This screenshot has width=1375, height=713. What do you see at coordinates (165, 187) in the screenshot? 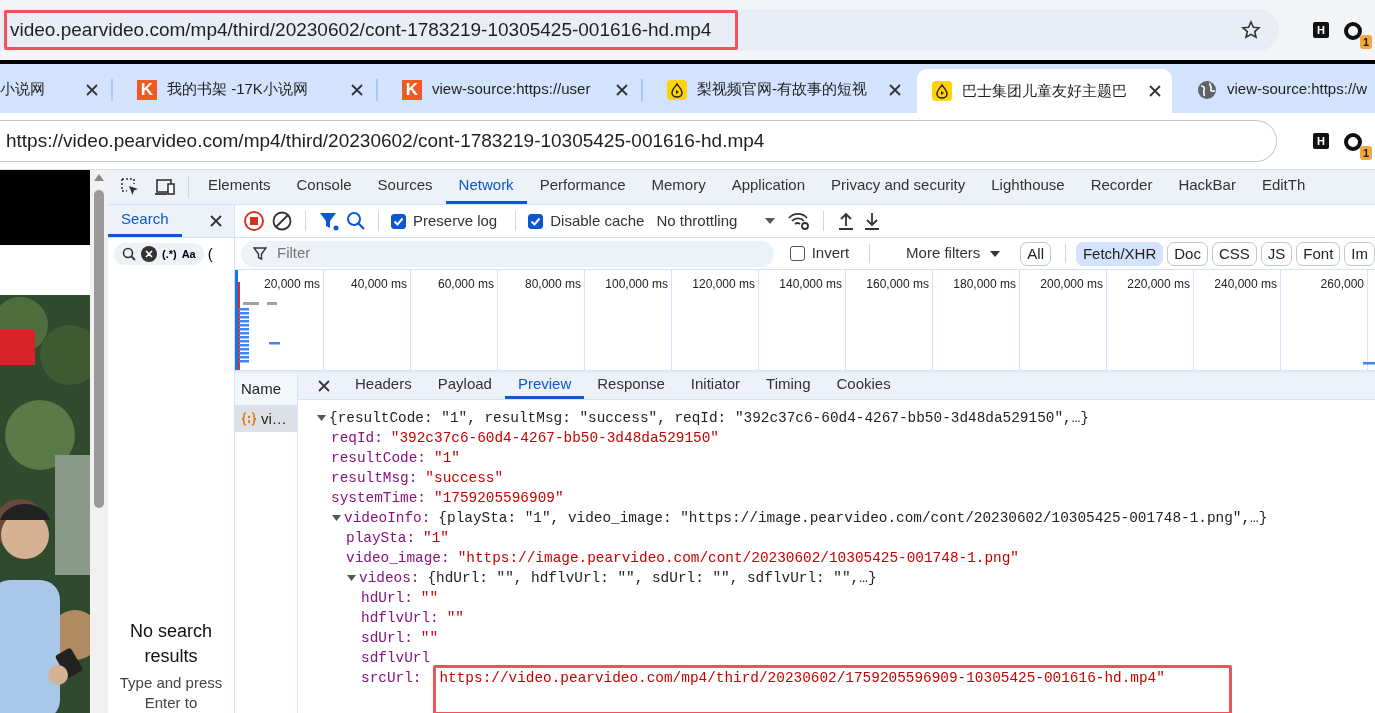
I see `device-icon` at bounding box center [165, 187].